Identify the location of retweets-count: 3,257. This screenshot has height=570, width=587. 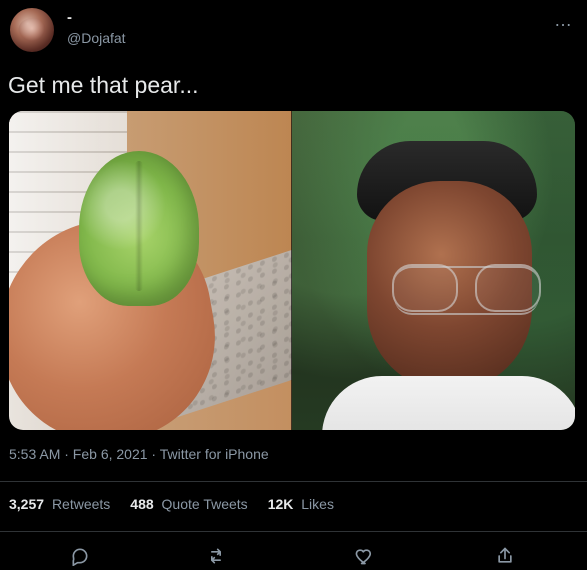
(27, 504).